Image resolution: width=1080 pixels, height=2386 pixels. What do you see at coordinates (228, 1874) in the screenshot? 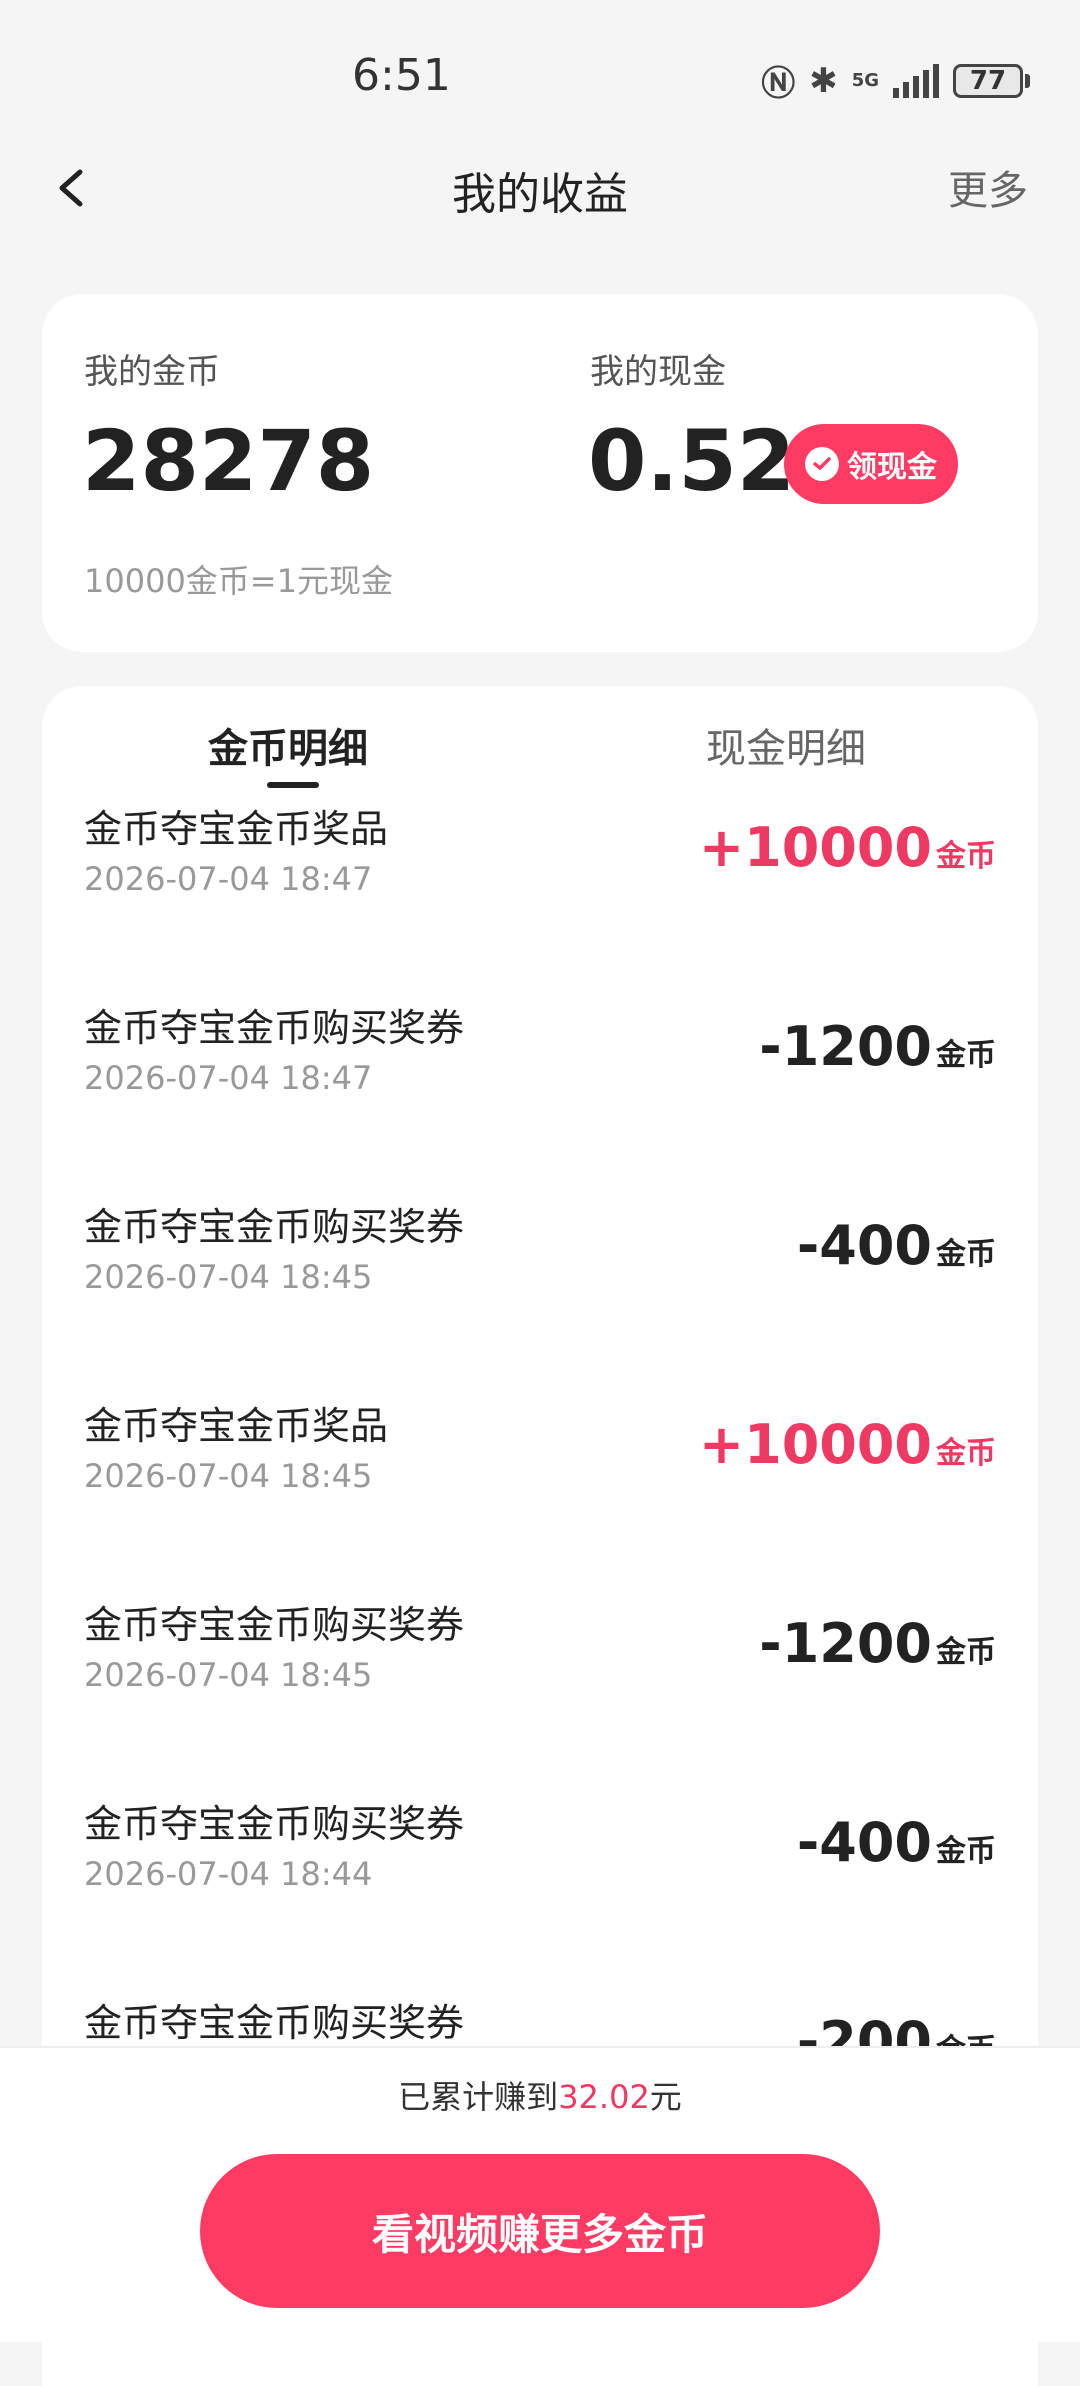
I see `record-time: 2026-07-04 18:44` at bounding box center [228, 1874].